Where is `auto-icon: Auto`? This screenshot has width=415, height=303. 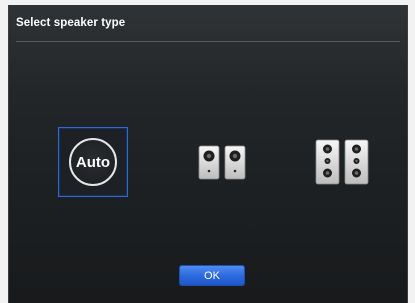 auto-icon: Auto is located at coordinates (93, 162).